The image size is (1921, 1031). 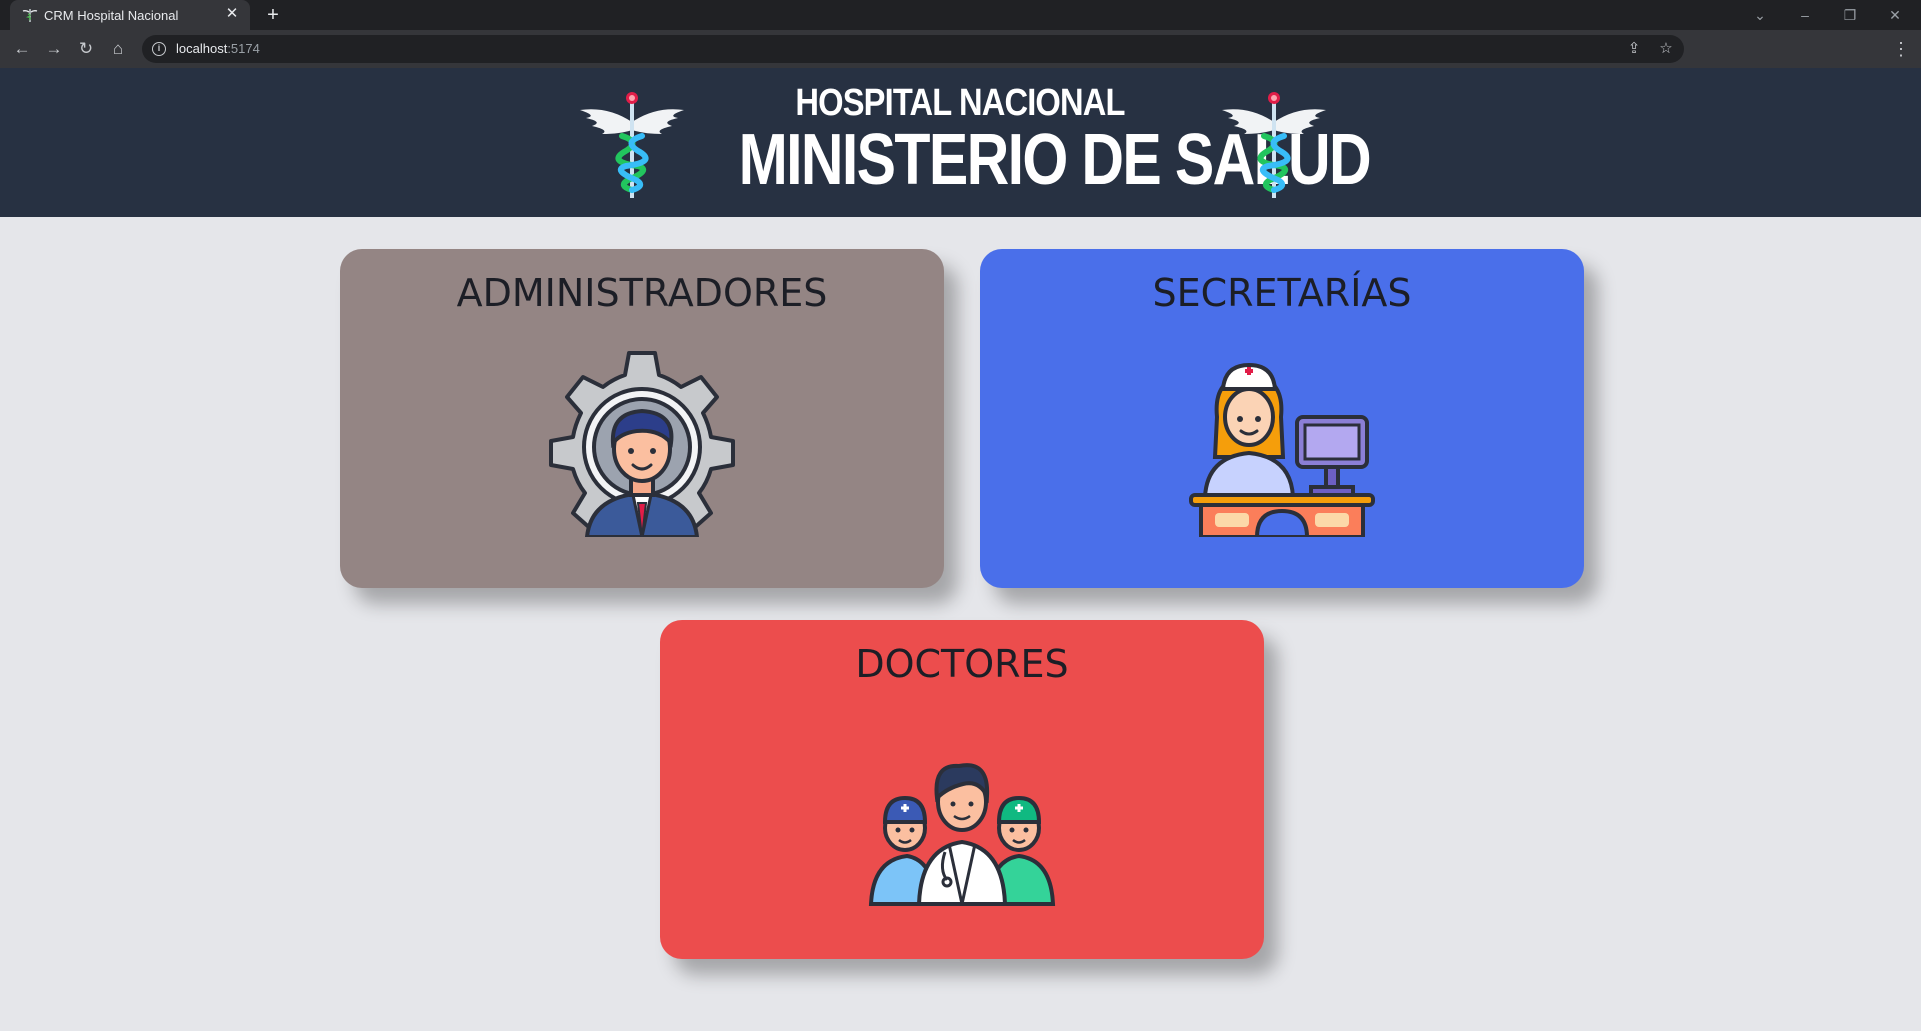 I want to click on minimize-button: –, so click(x=1805, y=15).